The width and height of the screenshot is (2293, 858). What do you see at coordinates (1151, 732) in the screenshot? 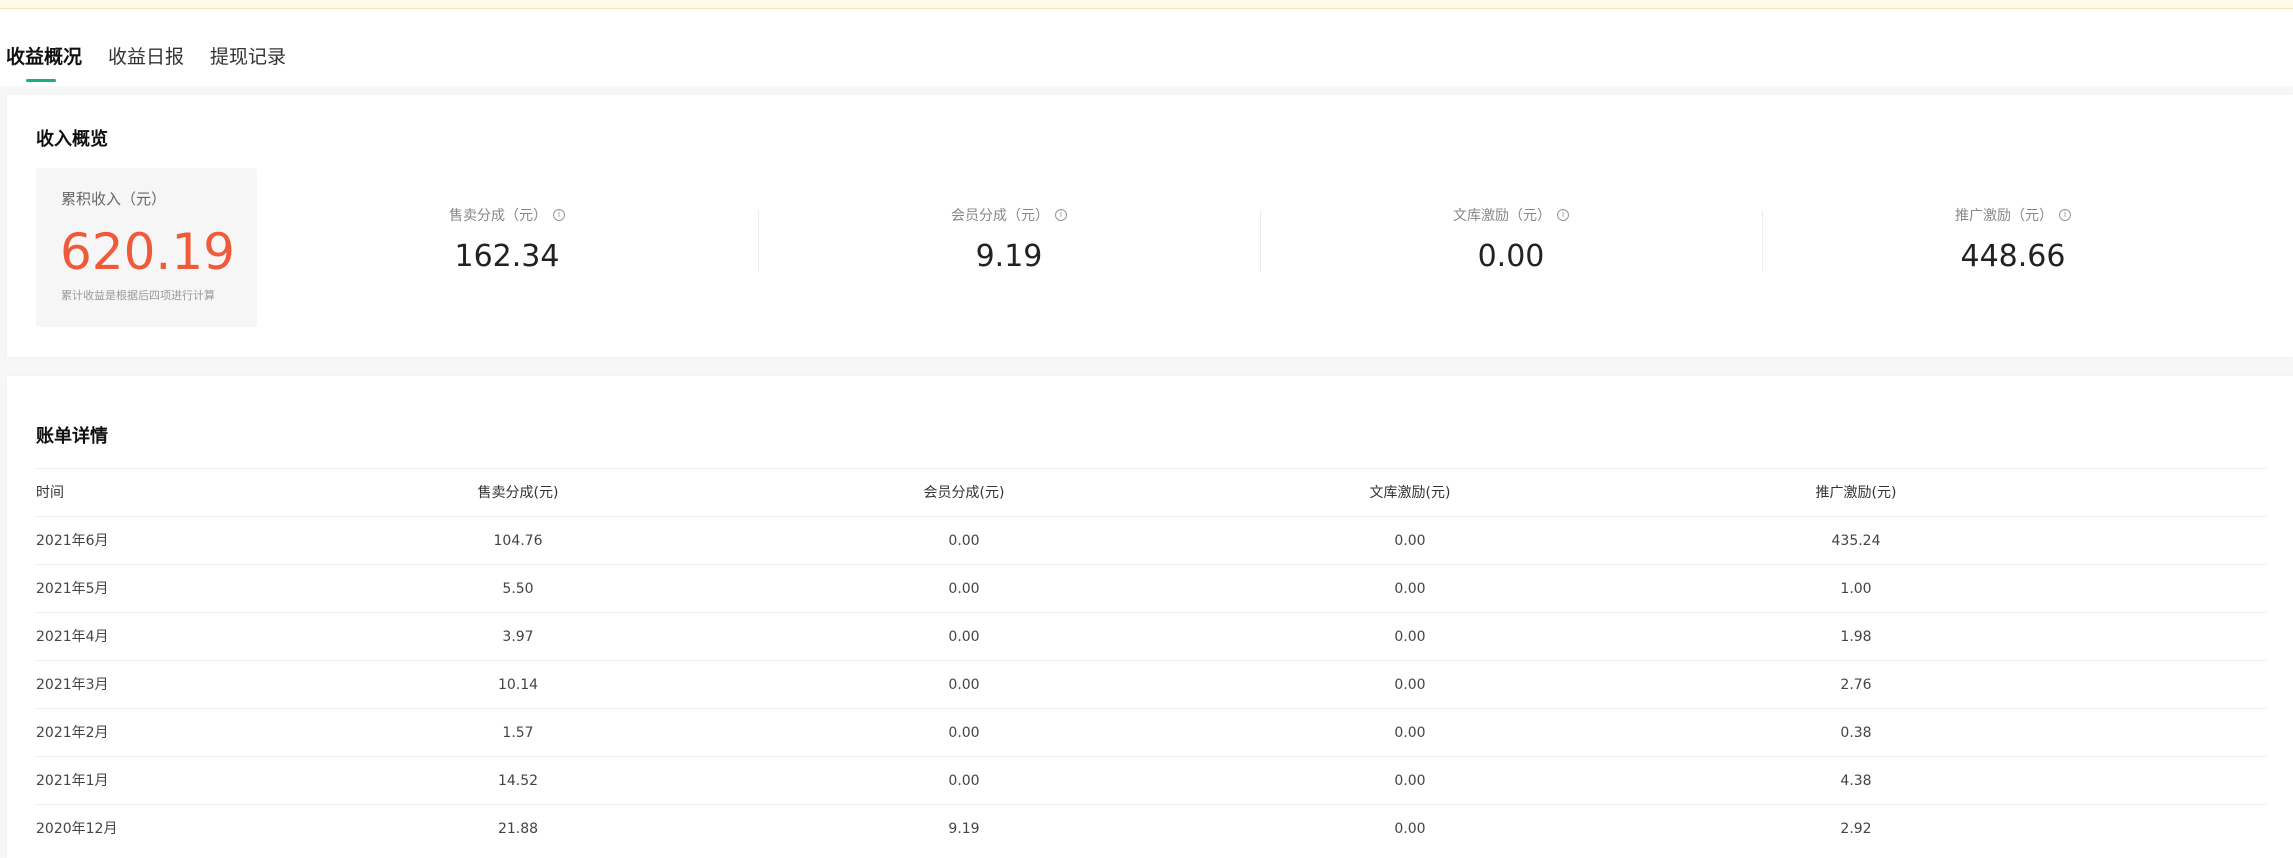
I see `table-row: 2021年2月 1.57 0.00 0.00 0.38` at bounding box center [1151, 732].